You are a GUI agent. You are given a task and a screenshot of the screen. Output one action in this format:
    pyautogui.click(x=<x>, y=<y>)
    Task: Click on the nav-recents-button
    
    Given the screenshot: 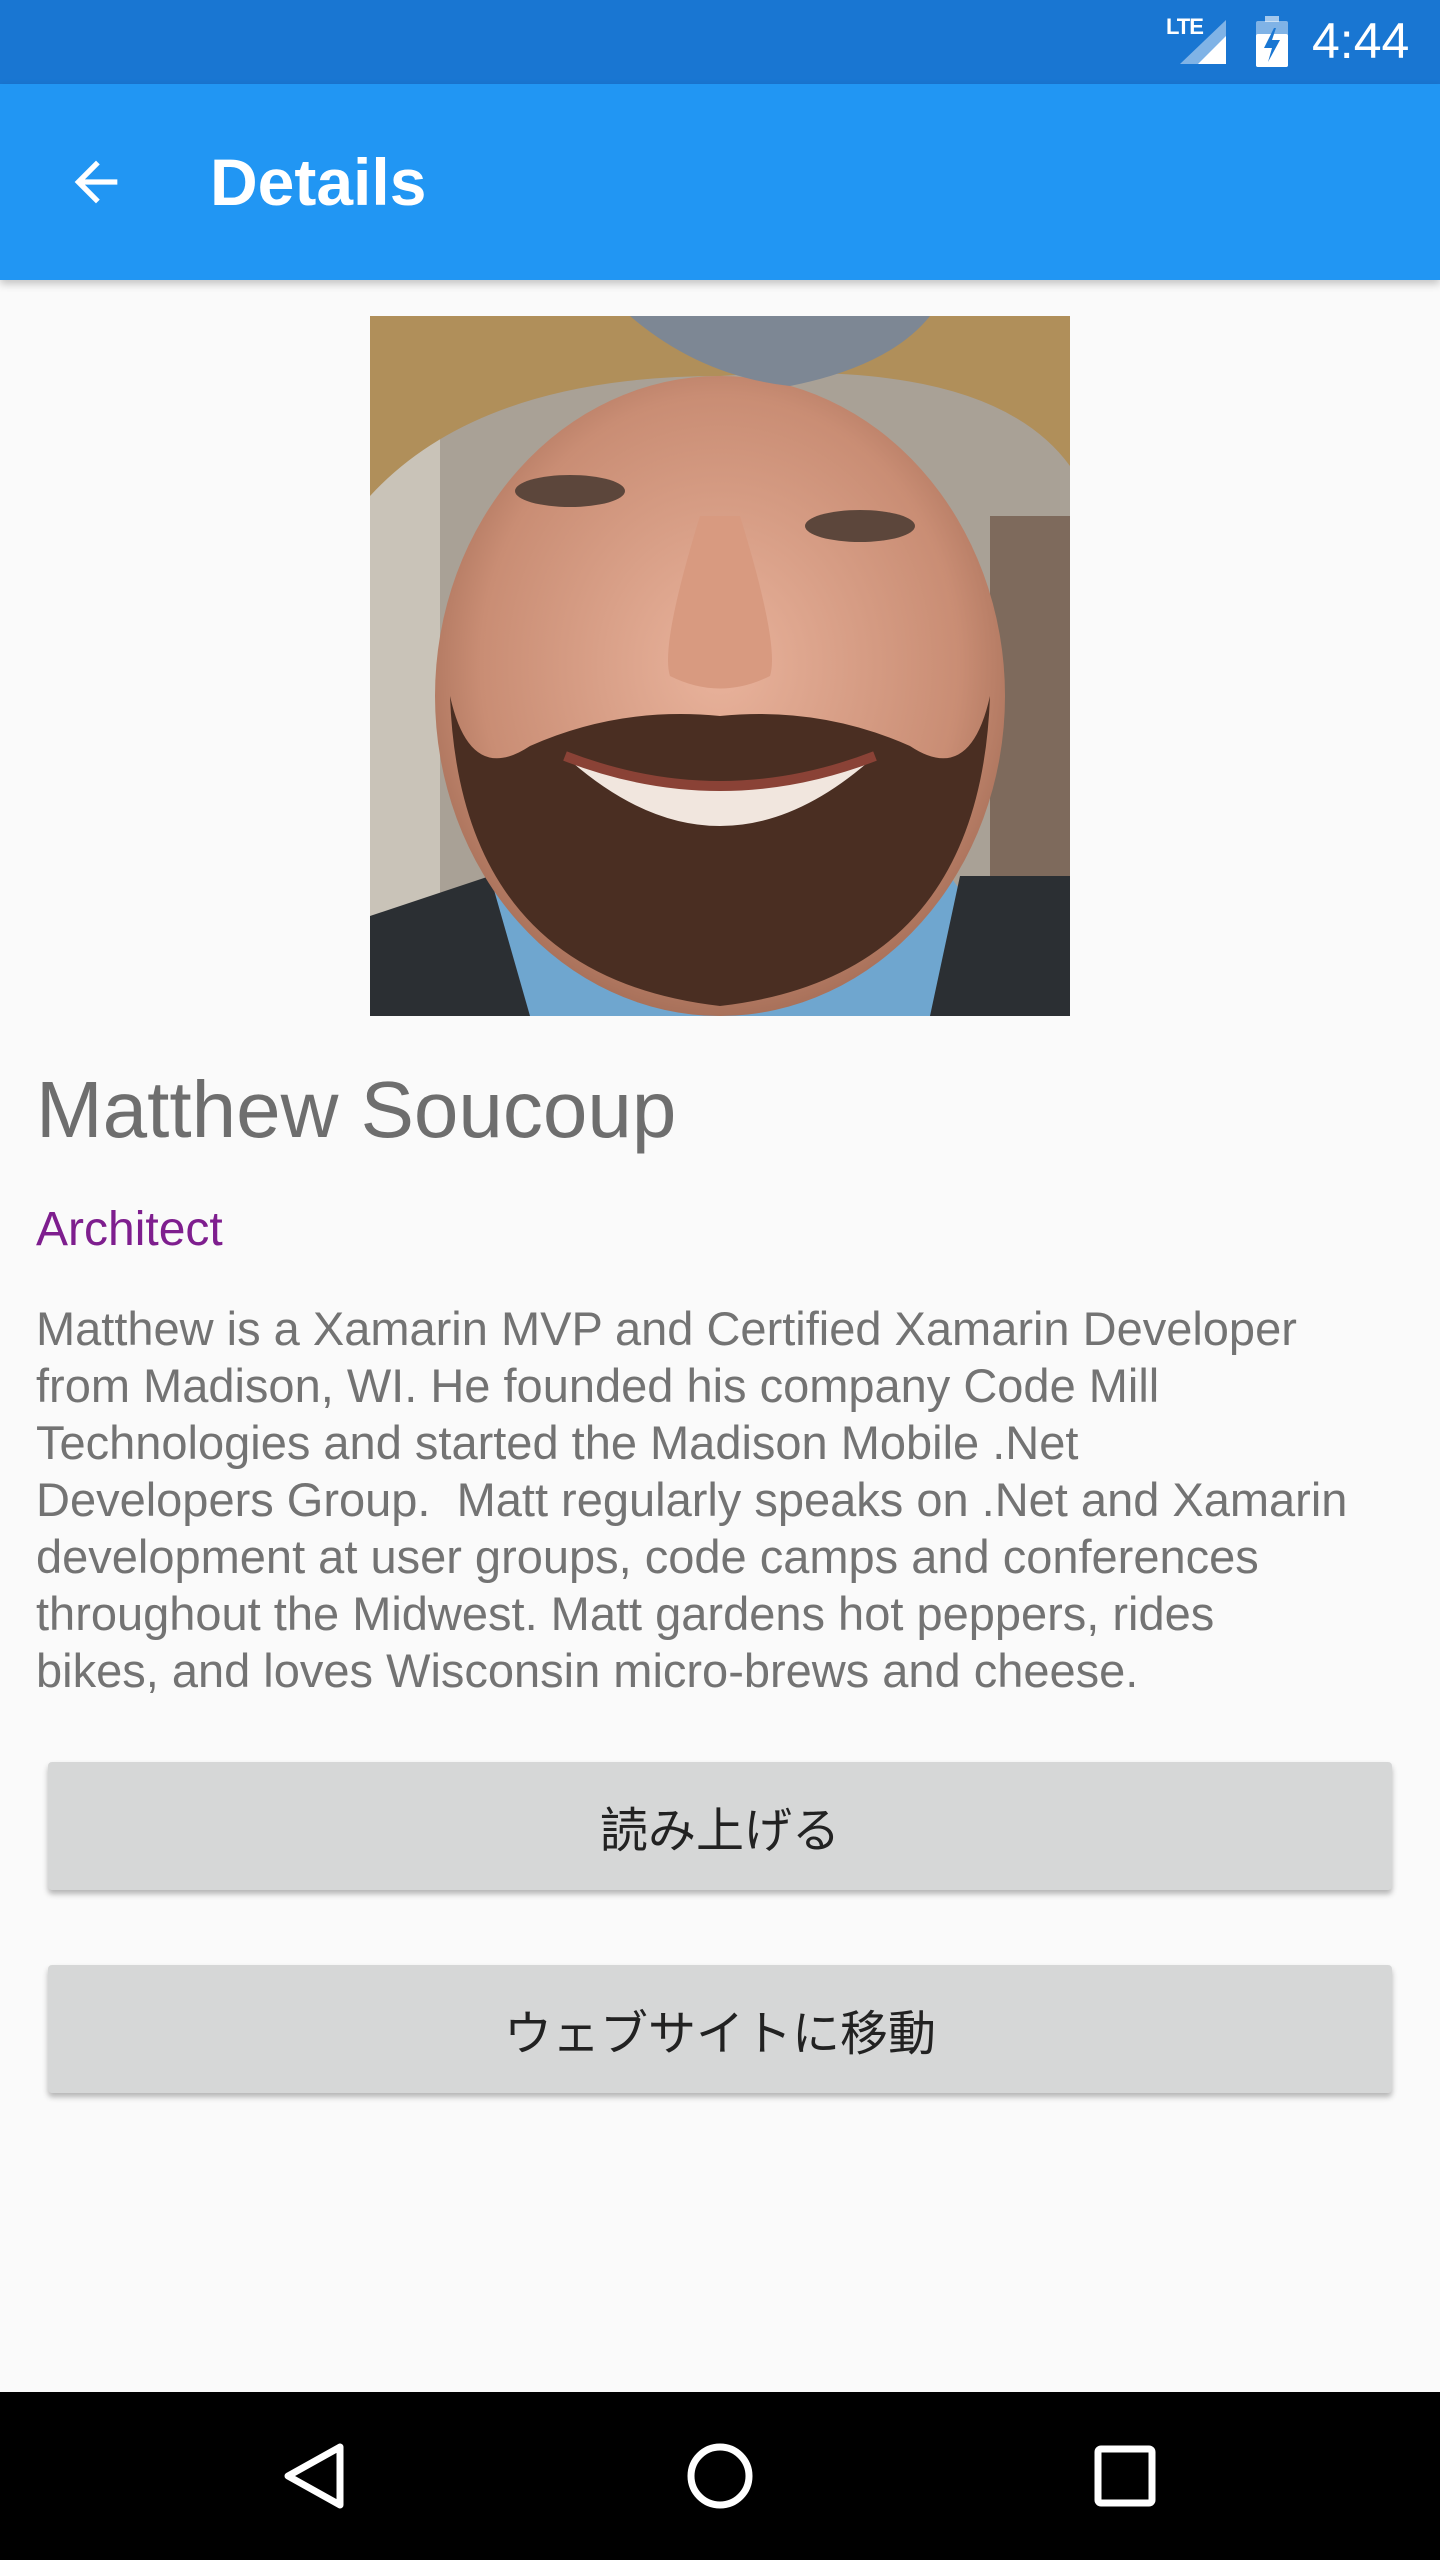 What is the action you would take?
    pyautogui.click(x=1125, y=2476)
    